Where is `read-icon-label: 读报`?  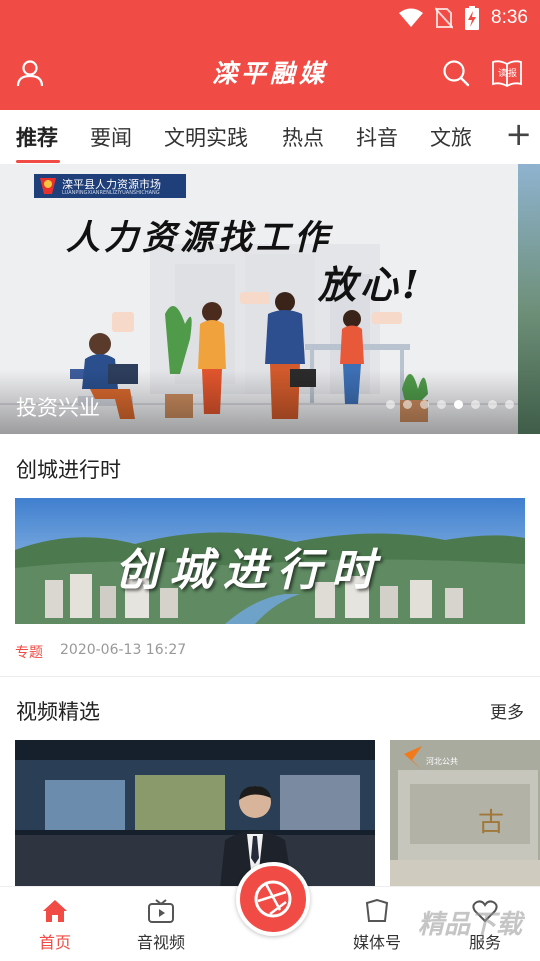 read-icon-label: 读报 is located at coordinates (508, 74).